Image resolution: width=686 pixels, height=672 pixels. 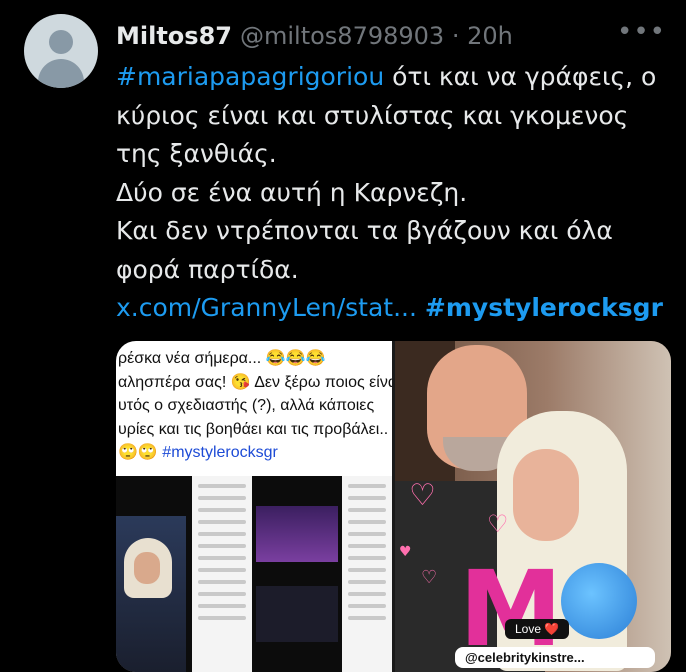 What do you see at coordinates (599, 601) in the screenshot?
I see `blue-circle-sticker` at bounding box center [599, 601].